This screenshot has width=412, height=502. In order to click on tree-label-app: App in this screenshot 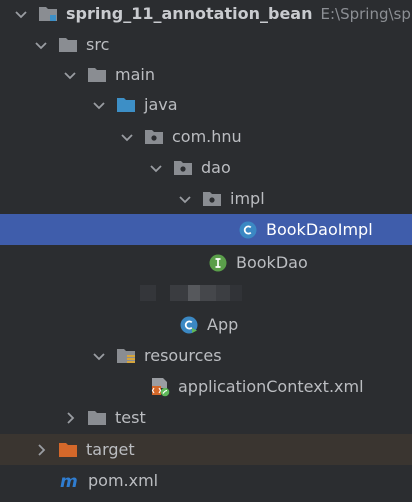, I will do `click(223, 324)`.